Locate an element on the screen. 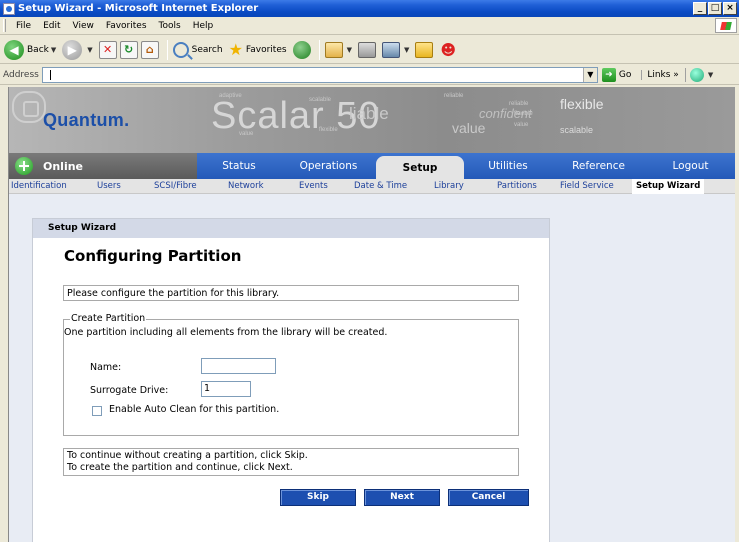  window-controls: _ □ × is located at coordinates (714, 8).